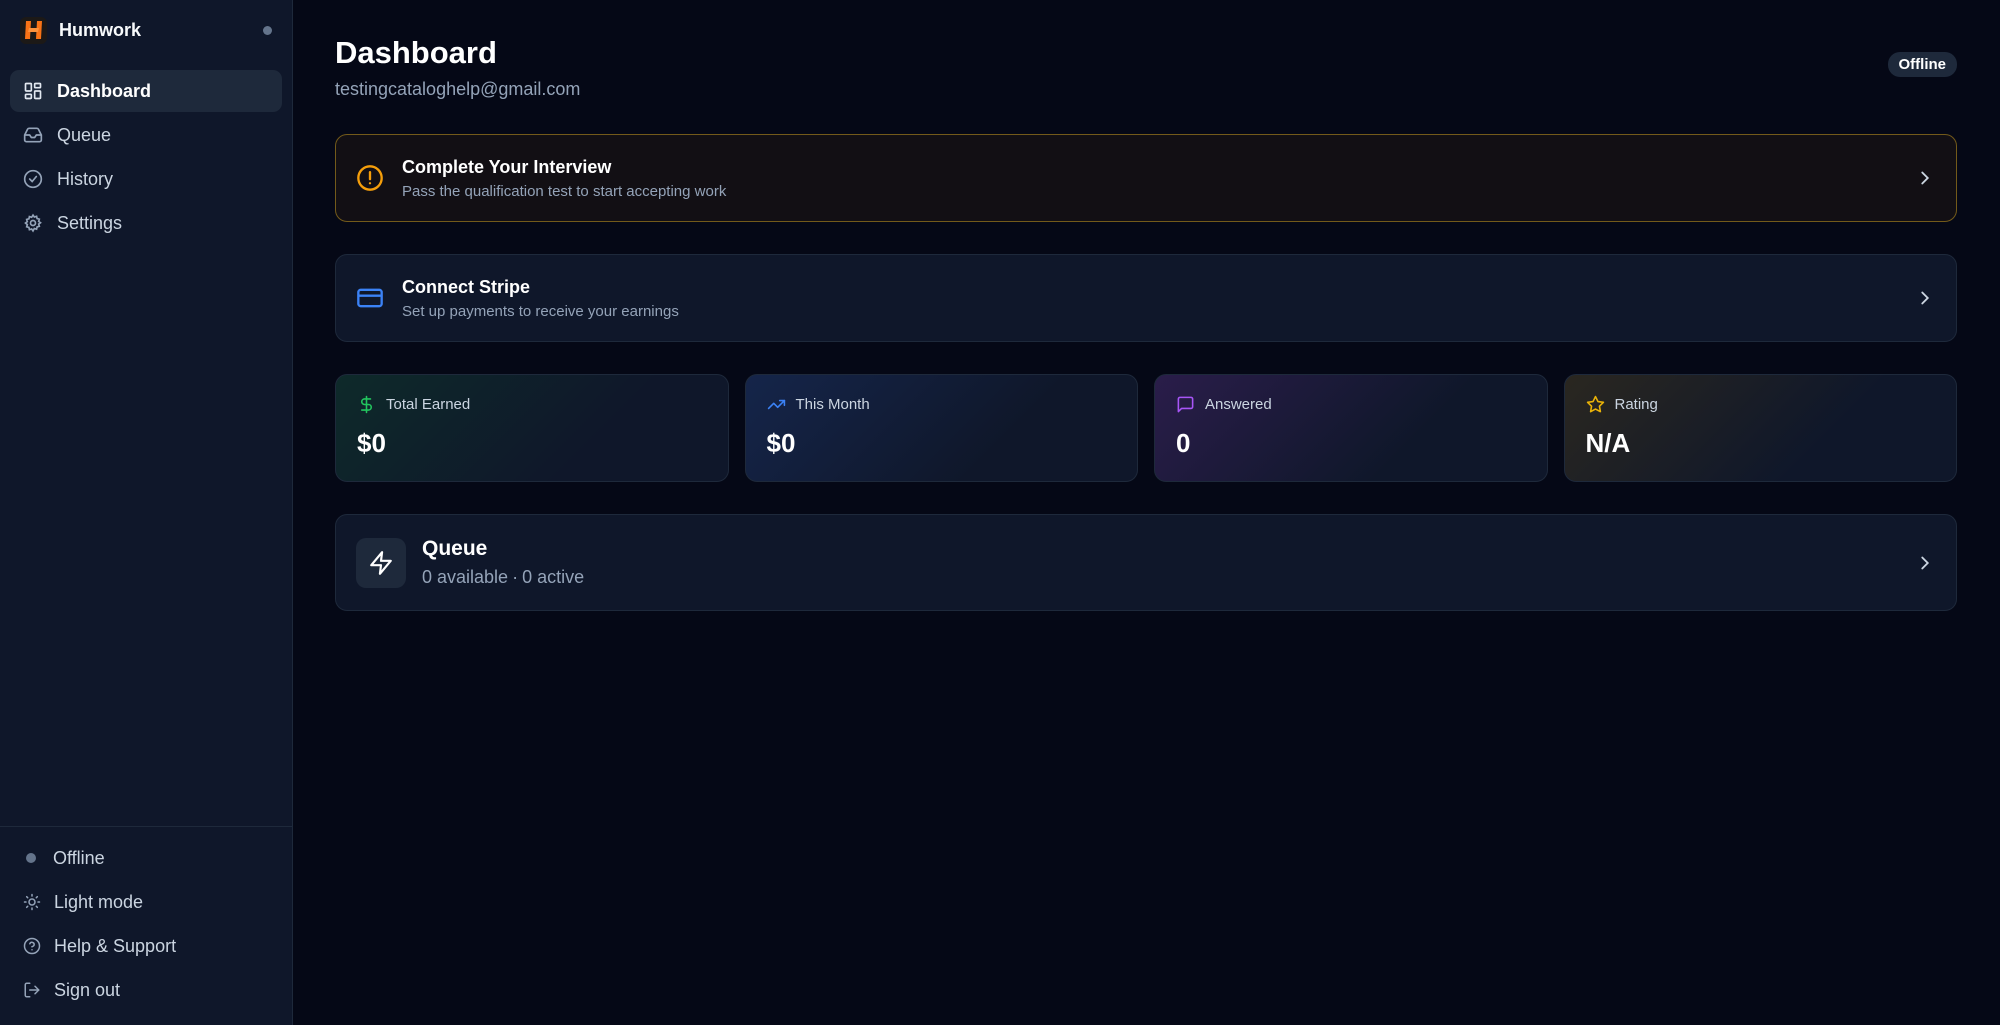 This screenshot has height=1025, width=2000. I want to click on sign-out-button: Sign out, so click(146, 990).